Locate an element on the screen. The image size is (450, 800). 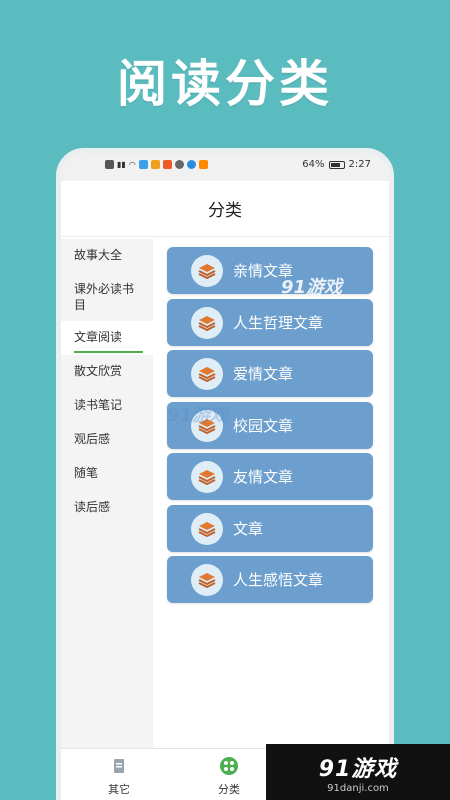
tab-label: 其它 is located at coordinates (119, 789).